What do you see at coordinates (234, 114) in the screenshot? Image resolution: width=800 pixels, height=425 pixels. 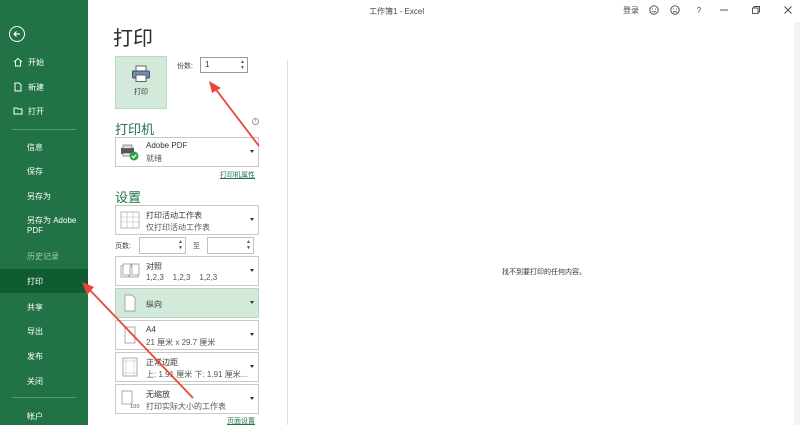 I see `copies-annotation-arrow` at bounding box center [234, 114].